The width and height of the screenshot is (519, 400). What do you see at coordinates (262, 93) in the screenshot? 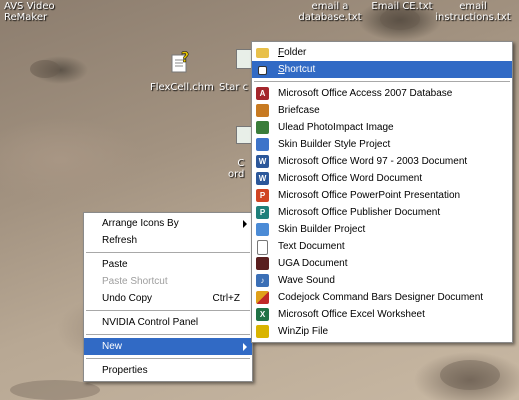
I see `access-icon: A` at bounding box center [262, 93].